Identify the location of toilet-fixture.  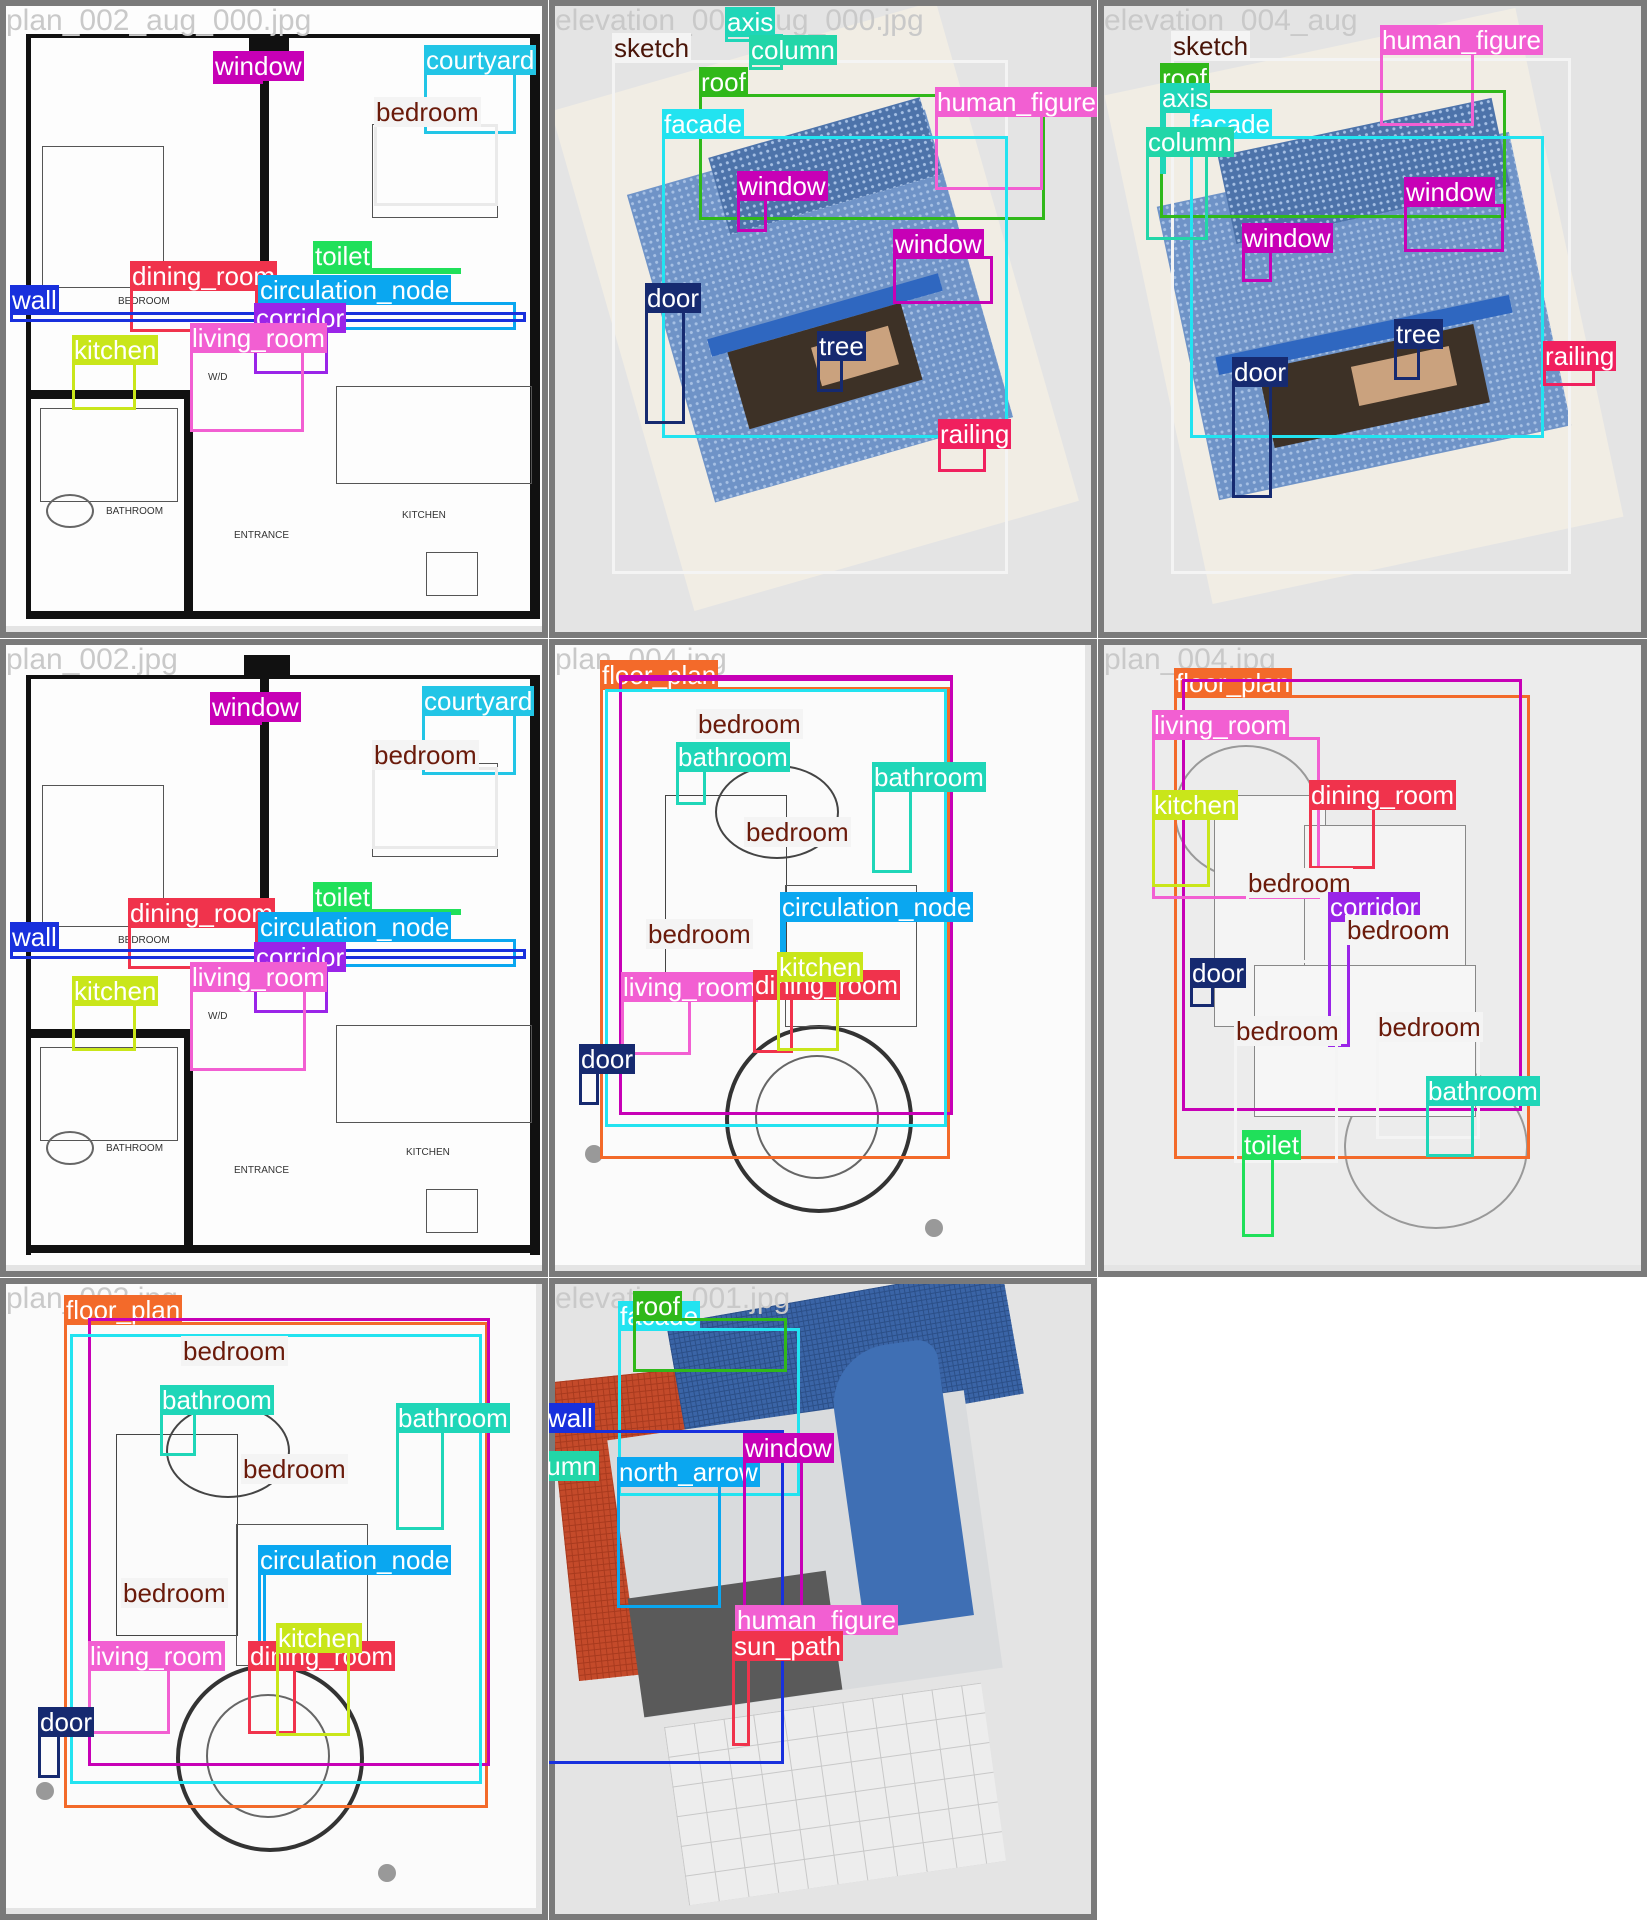
(70, 1148).